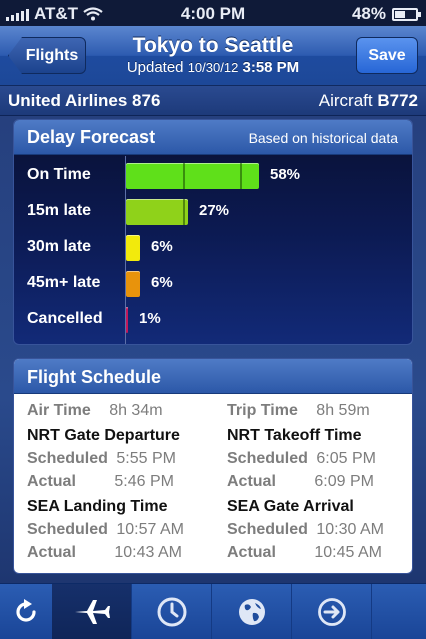  What do you see at coordinates (368, 13) in the screenshot?
I see `battery-percent: 48%` at bounding box center [368, 13].